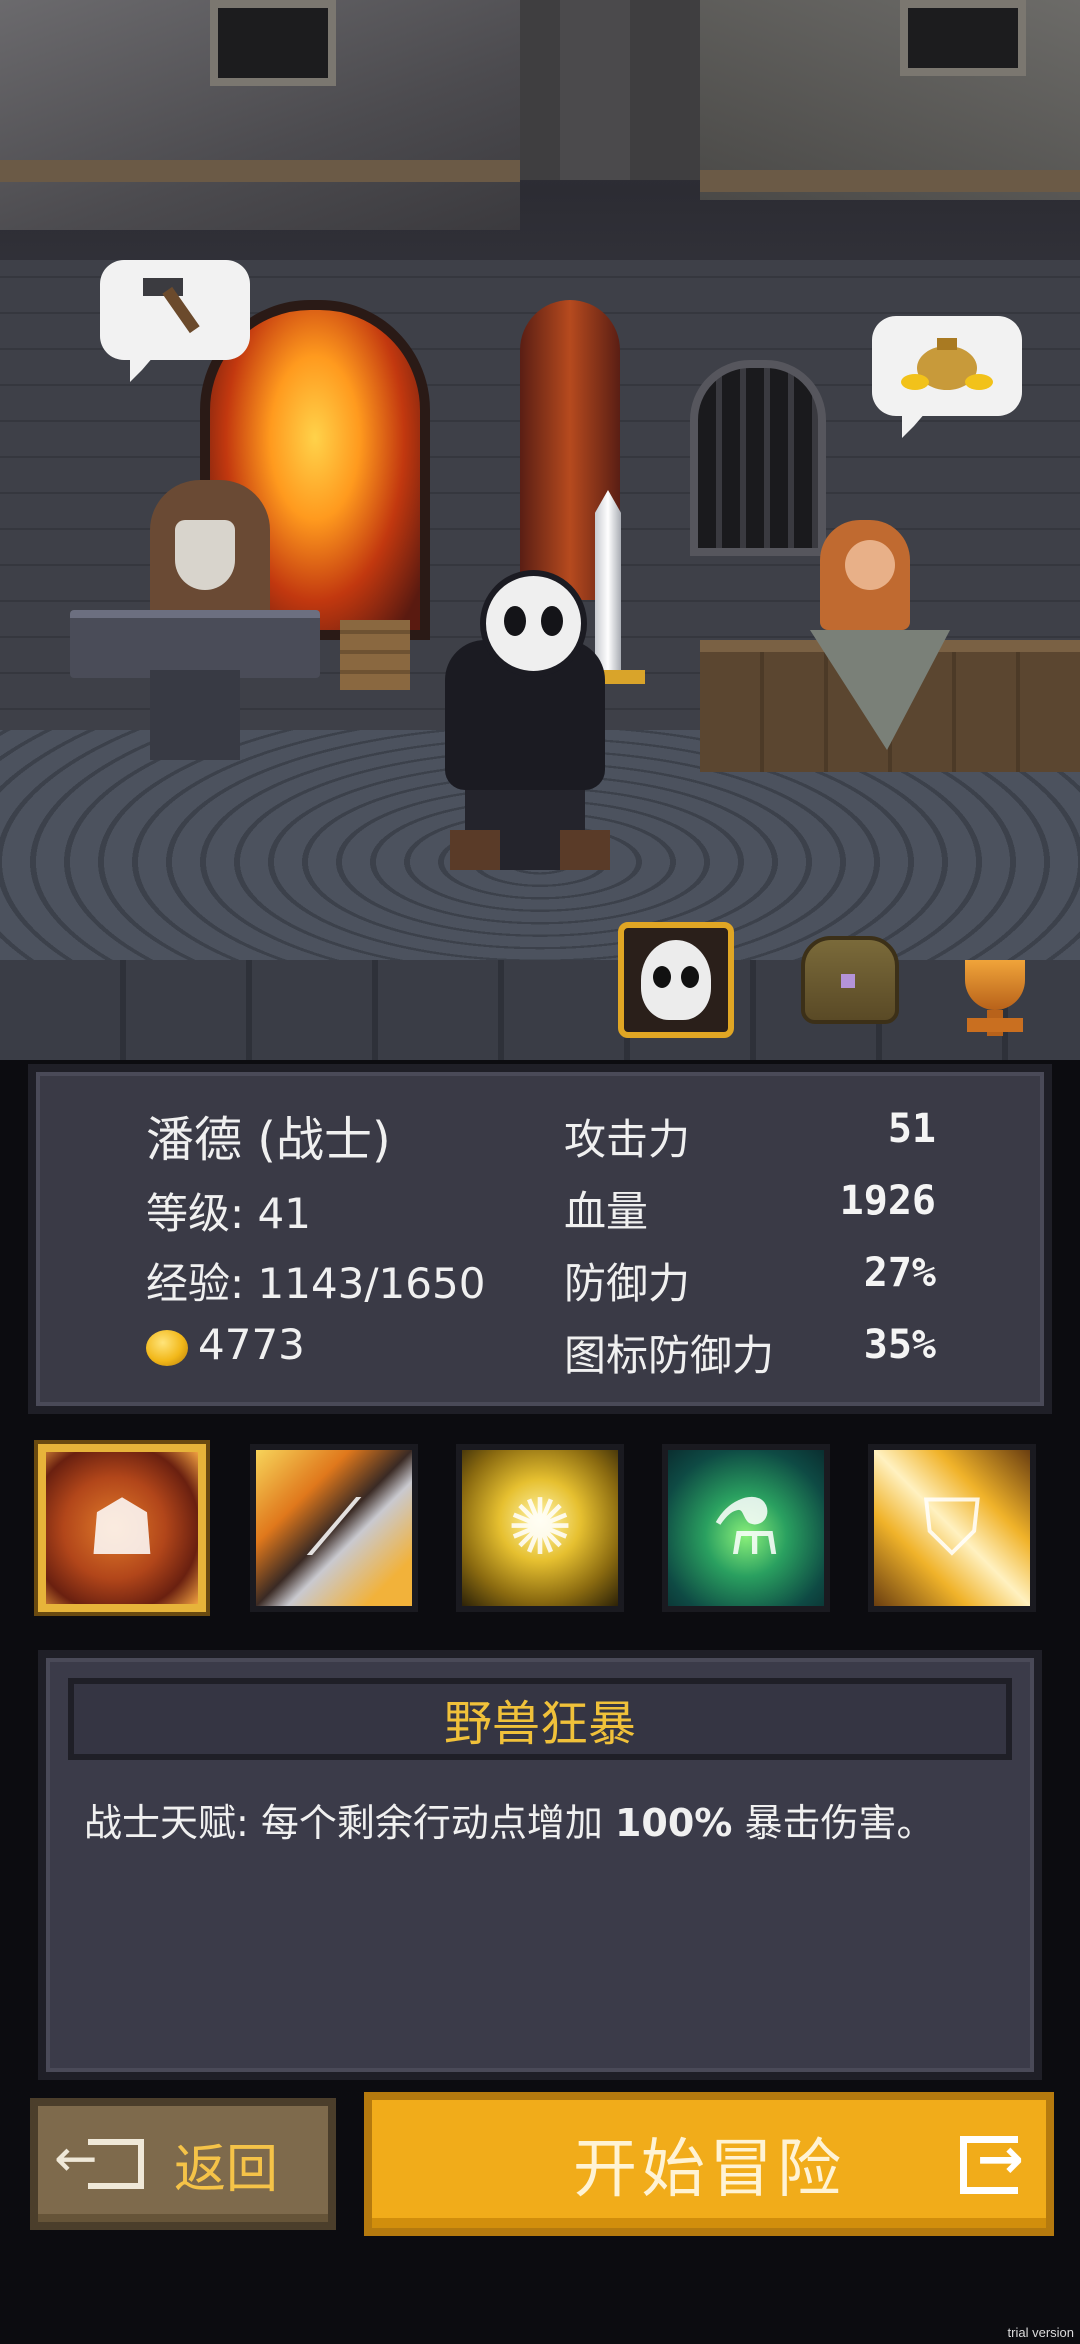  What do you see at coordinates (539, 1724) in the screenshot?
I see `skill-title: 野兽狂暴` at bounding box center [539, 1724].